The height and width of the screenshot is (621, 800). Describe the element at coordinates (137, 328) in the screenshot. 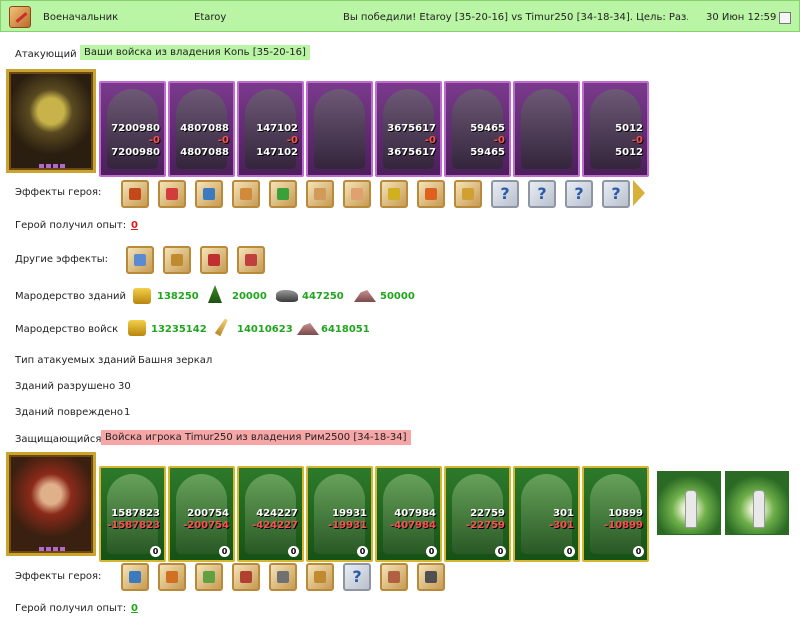

I see `gold-icon` at that location.